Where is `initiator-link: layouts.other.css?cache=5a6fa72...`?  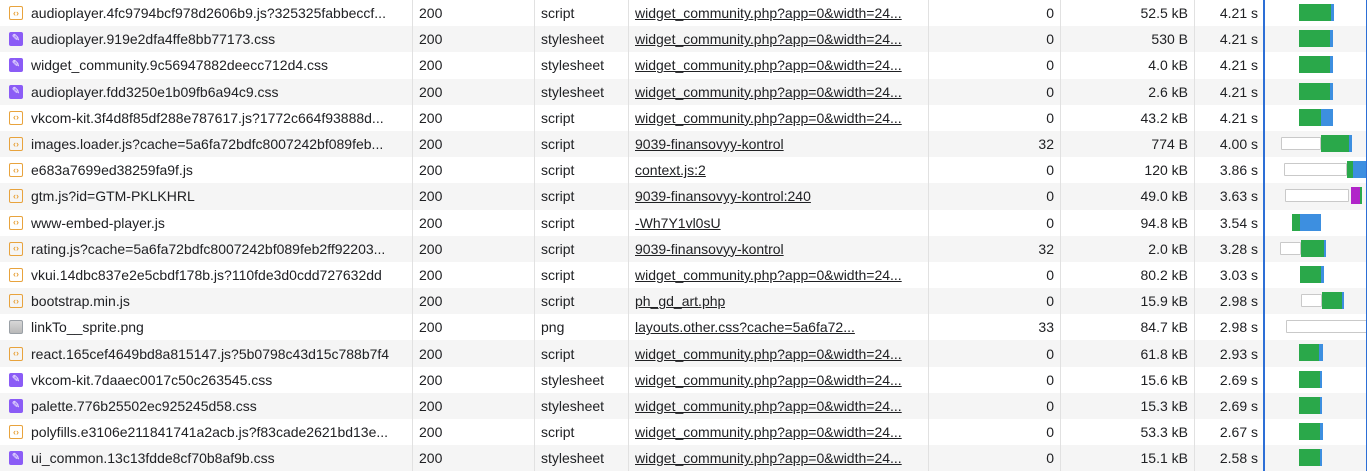 initiator-link: layouts.other.css?cache=5a6fa72... is located at coordinates (745, 327).